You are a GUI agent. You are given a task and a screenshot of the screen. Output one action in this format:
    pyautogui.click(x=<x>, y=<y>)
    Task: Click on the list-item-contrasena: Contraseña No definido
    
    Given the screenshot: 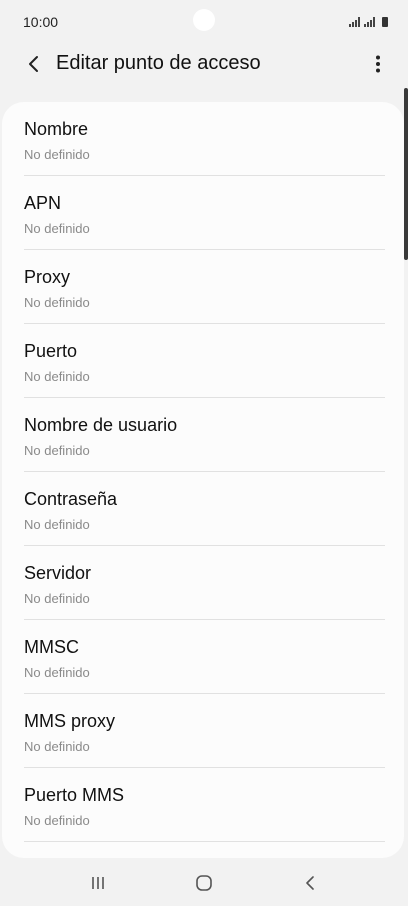 What is the action you would take?
    pyautogui.click(x=204, y=509)
    